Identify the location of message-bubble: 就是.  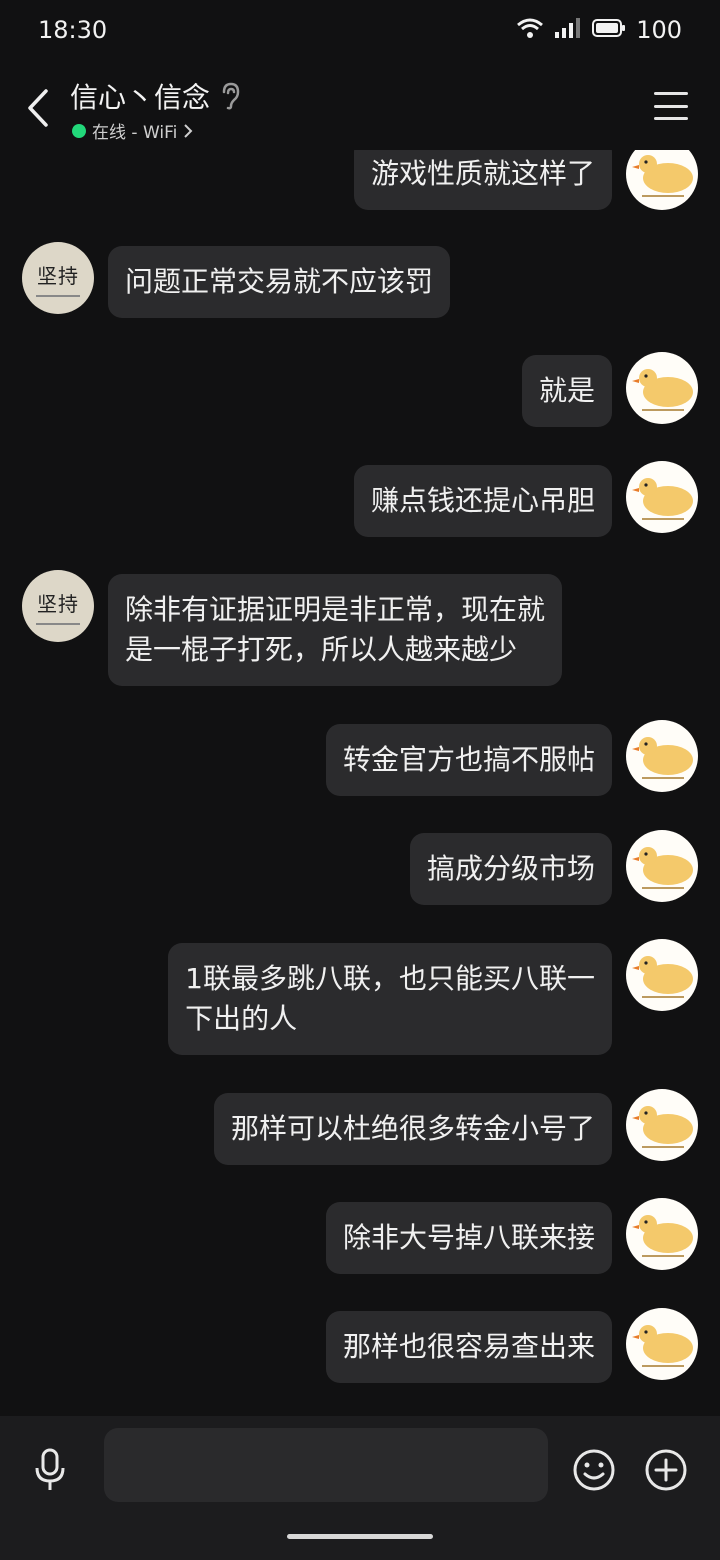
(566, 391).